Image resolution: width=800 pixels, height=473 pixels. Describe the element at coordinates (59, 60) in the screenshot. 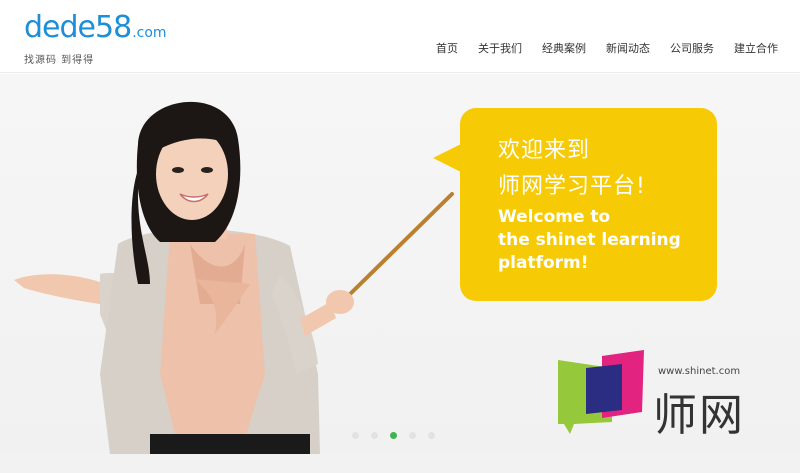

I see `logo-tagline: 找源码 到得得` at that location.